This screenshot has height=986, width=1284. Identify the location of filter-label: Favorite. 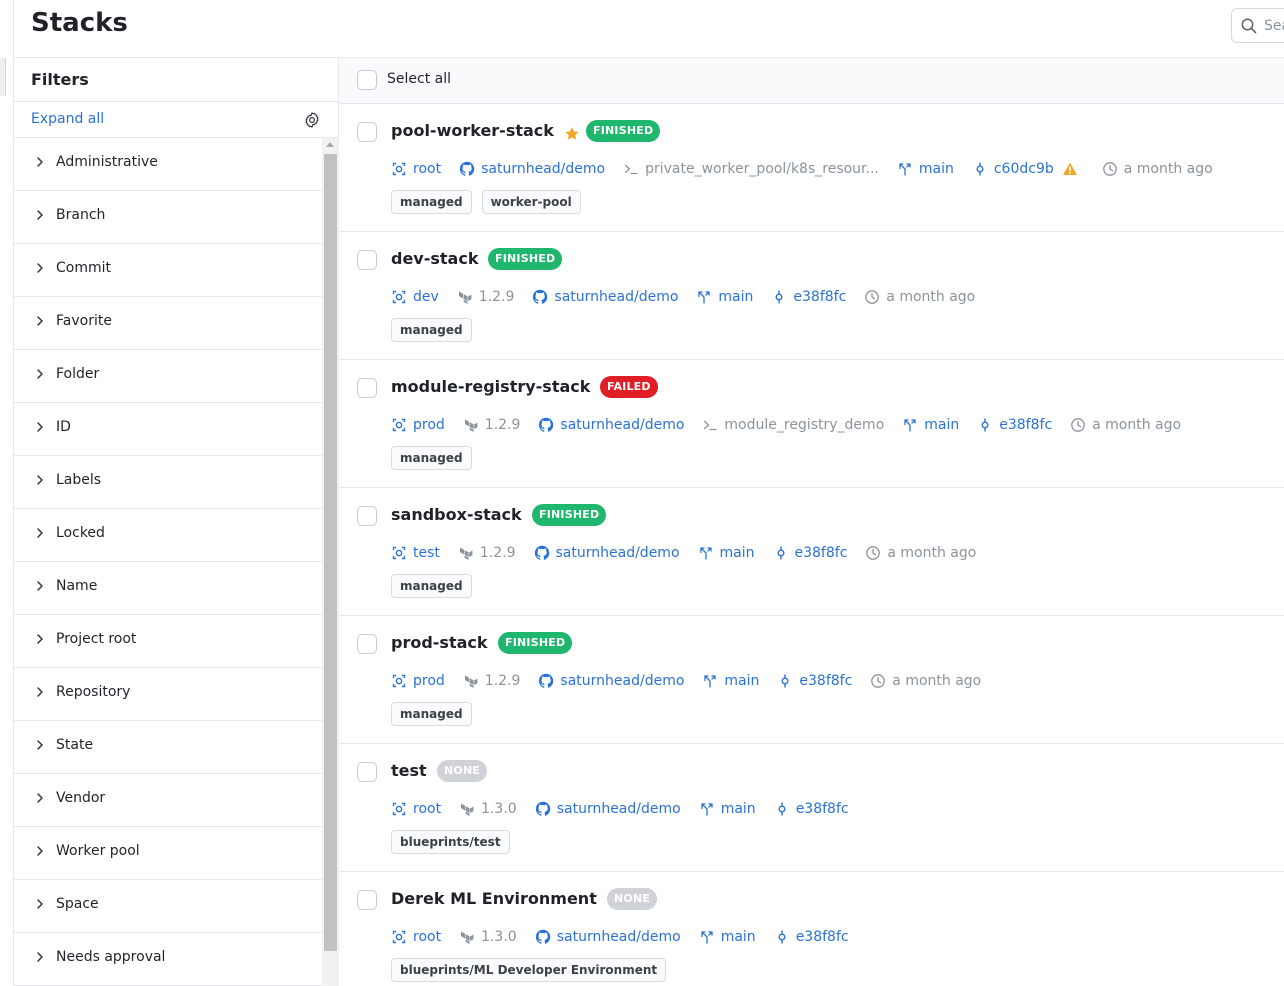
(84, 321).